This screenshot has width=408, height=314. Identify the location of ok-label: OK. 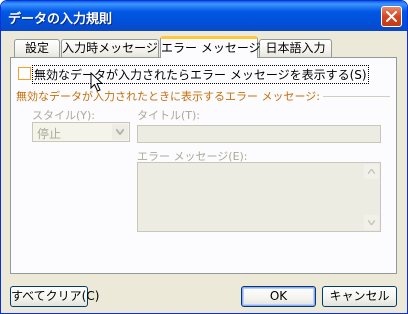
(278, 296).